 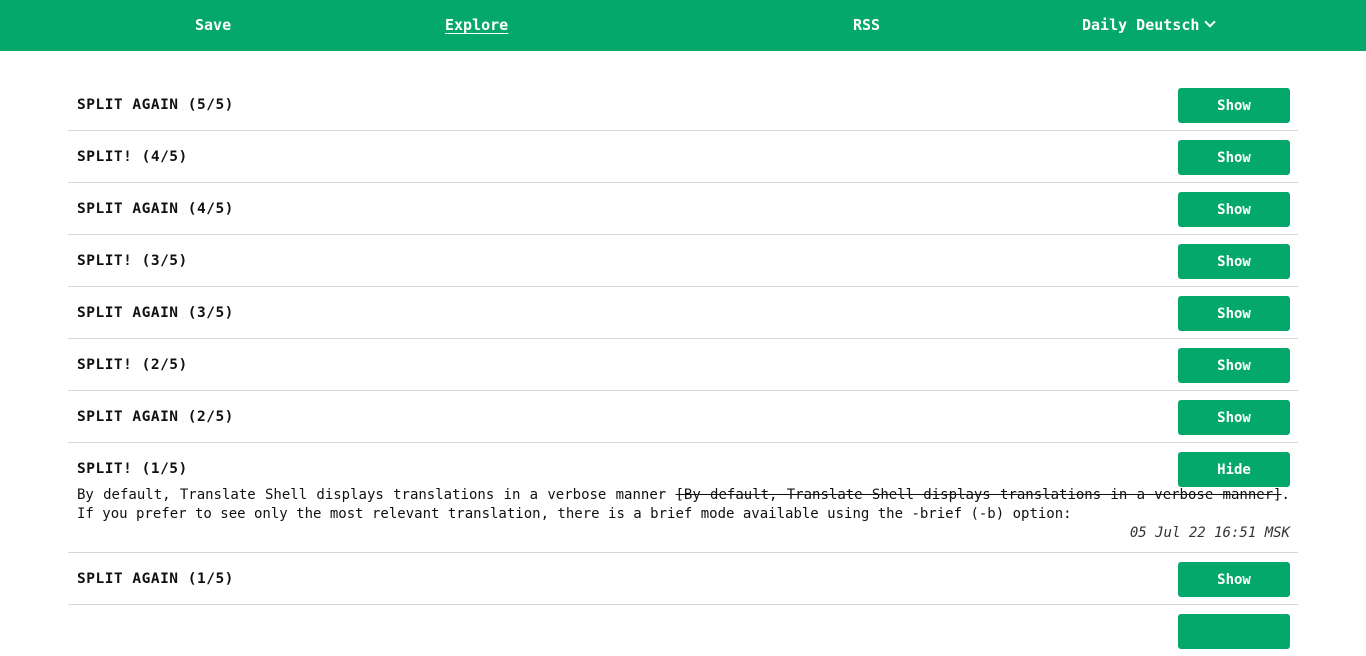 What do you see at coordinates (155, 417) in the screenshot?
I see `entry-title: SPLIT AGAIN (2/5)` at bounding box center [155, 417].